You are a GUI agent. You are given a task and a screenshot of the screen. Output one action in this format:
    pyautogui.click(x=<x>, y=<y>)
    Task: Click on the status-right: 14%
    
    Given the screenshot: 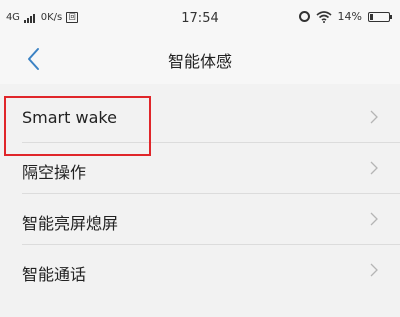 What is the action you would take?
    pyautogui.click(x=345, y=16)
    